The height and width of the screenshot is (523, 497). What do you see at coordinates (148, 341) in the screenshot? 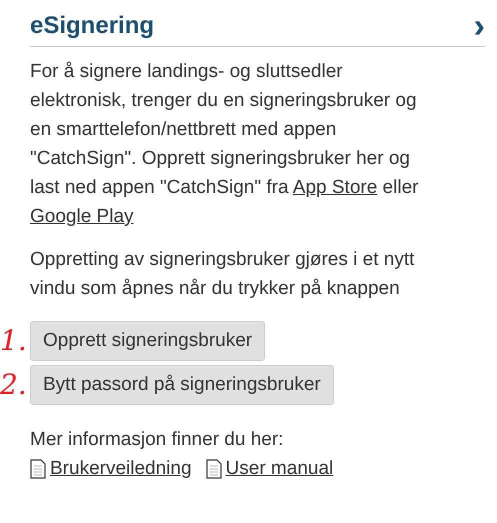
I see `action-button: Opprett signeringsbruker` at bounding box center [148, 341].